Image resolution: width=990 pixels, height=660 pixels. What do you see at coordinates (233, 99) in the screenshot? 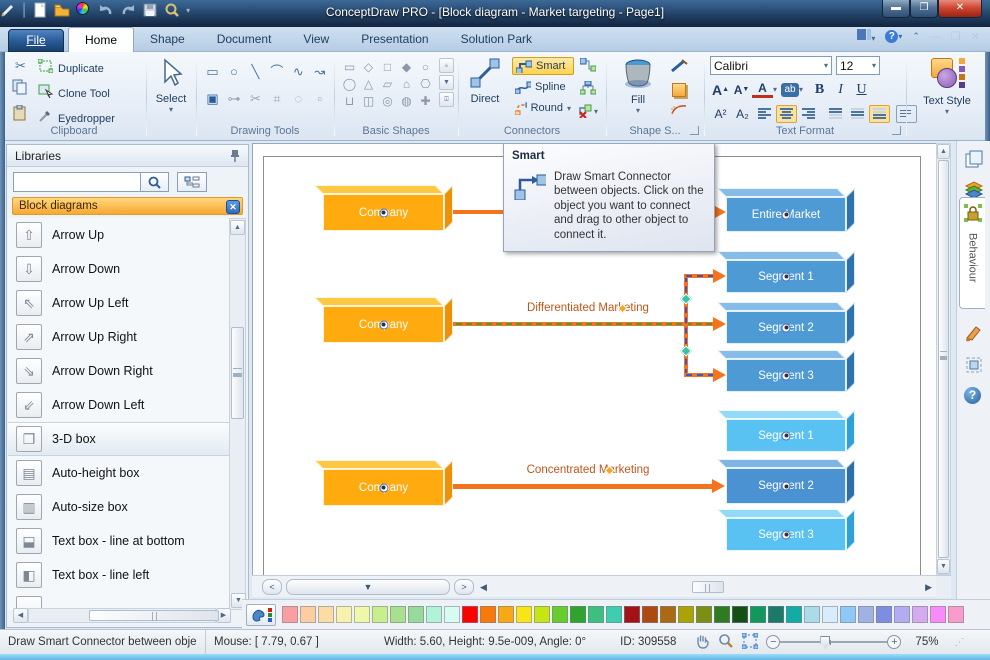
I see `connect-points-tool: ⊶` at bounding box center [233, 99].